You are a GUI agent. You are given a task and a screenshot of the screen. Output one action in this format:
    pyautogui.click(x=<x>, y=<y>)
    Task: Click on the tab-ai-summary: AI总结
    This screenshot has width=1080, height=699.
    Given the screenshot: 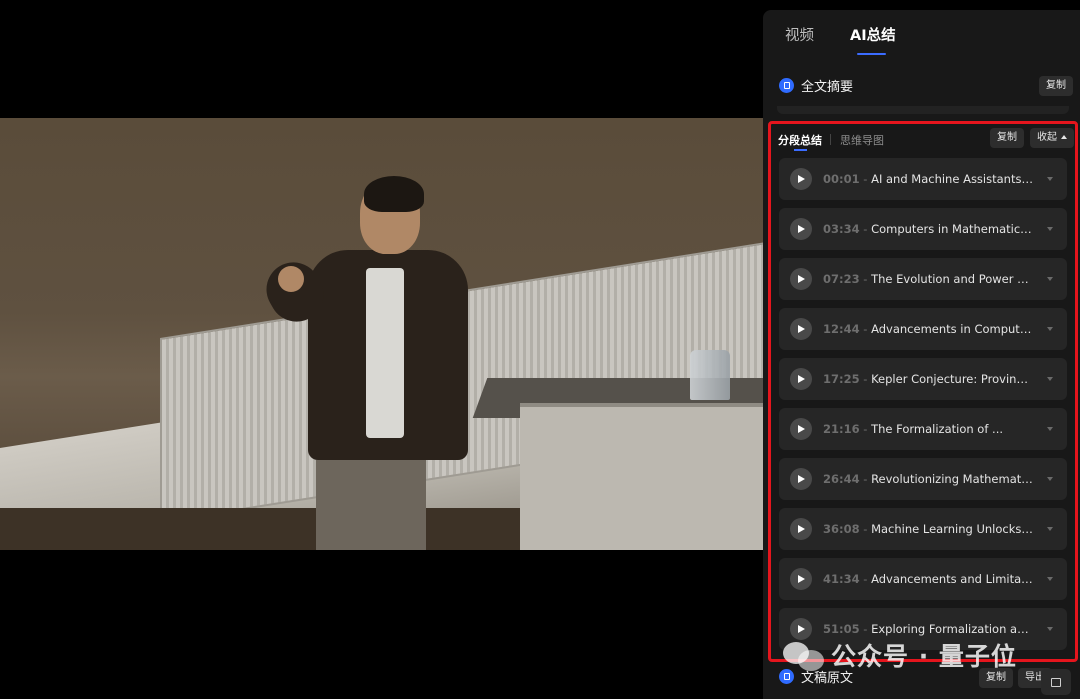 What is the action you would take?
    pyautogui.click(x=873, y=34)
    